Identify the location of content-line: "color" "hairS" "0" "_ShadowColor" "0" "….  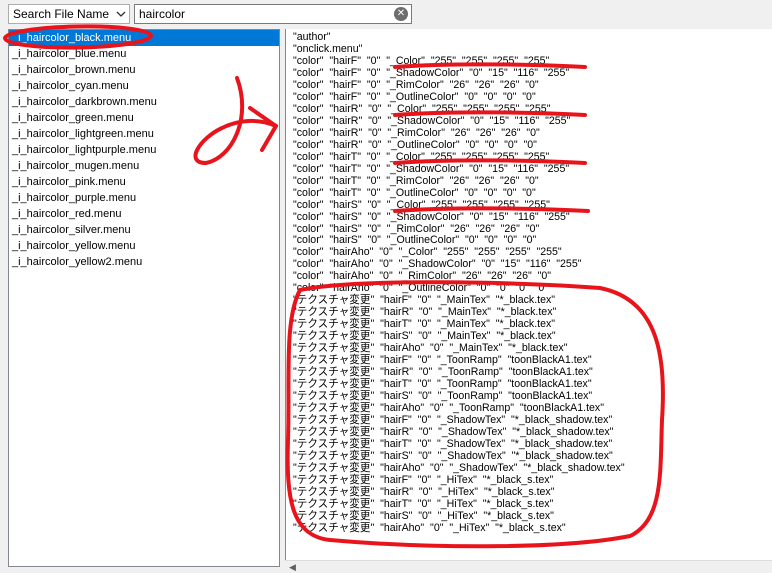
(431, 216).